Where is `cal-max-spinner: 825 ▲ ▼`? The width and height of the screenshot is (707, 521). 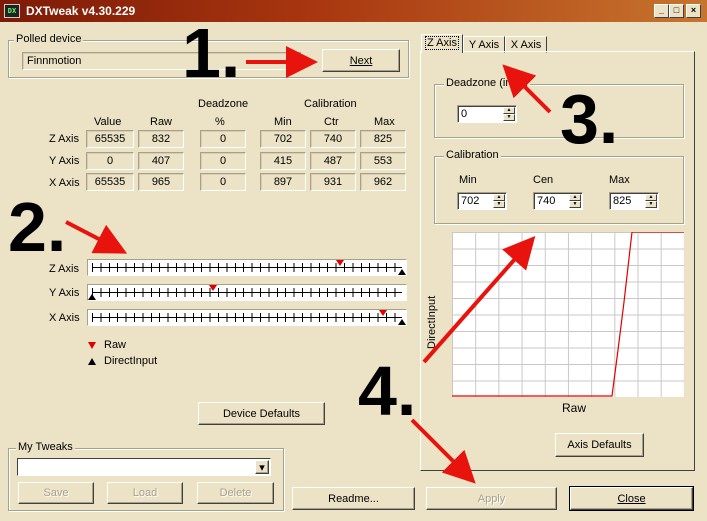
cal-max-spinner: 825 ▲ ▼ is located at coordinates (634, 201).